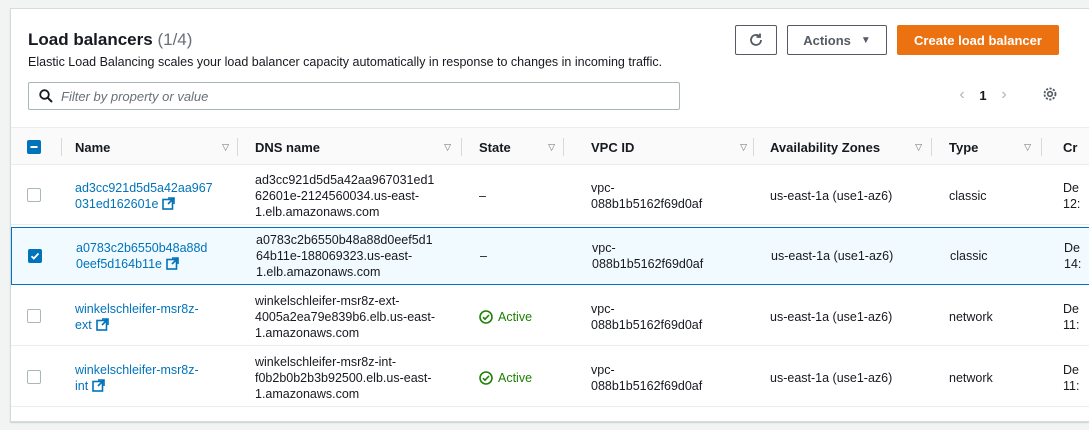 This screenshot has width=1089, height=430. What do you see at coordinates (1004, 95) in the screenshot?
I see `chevron-right-icon: ›` at bounding box center [1004, 95].